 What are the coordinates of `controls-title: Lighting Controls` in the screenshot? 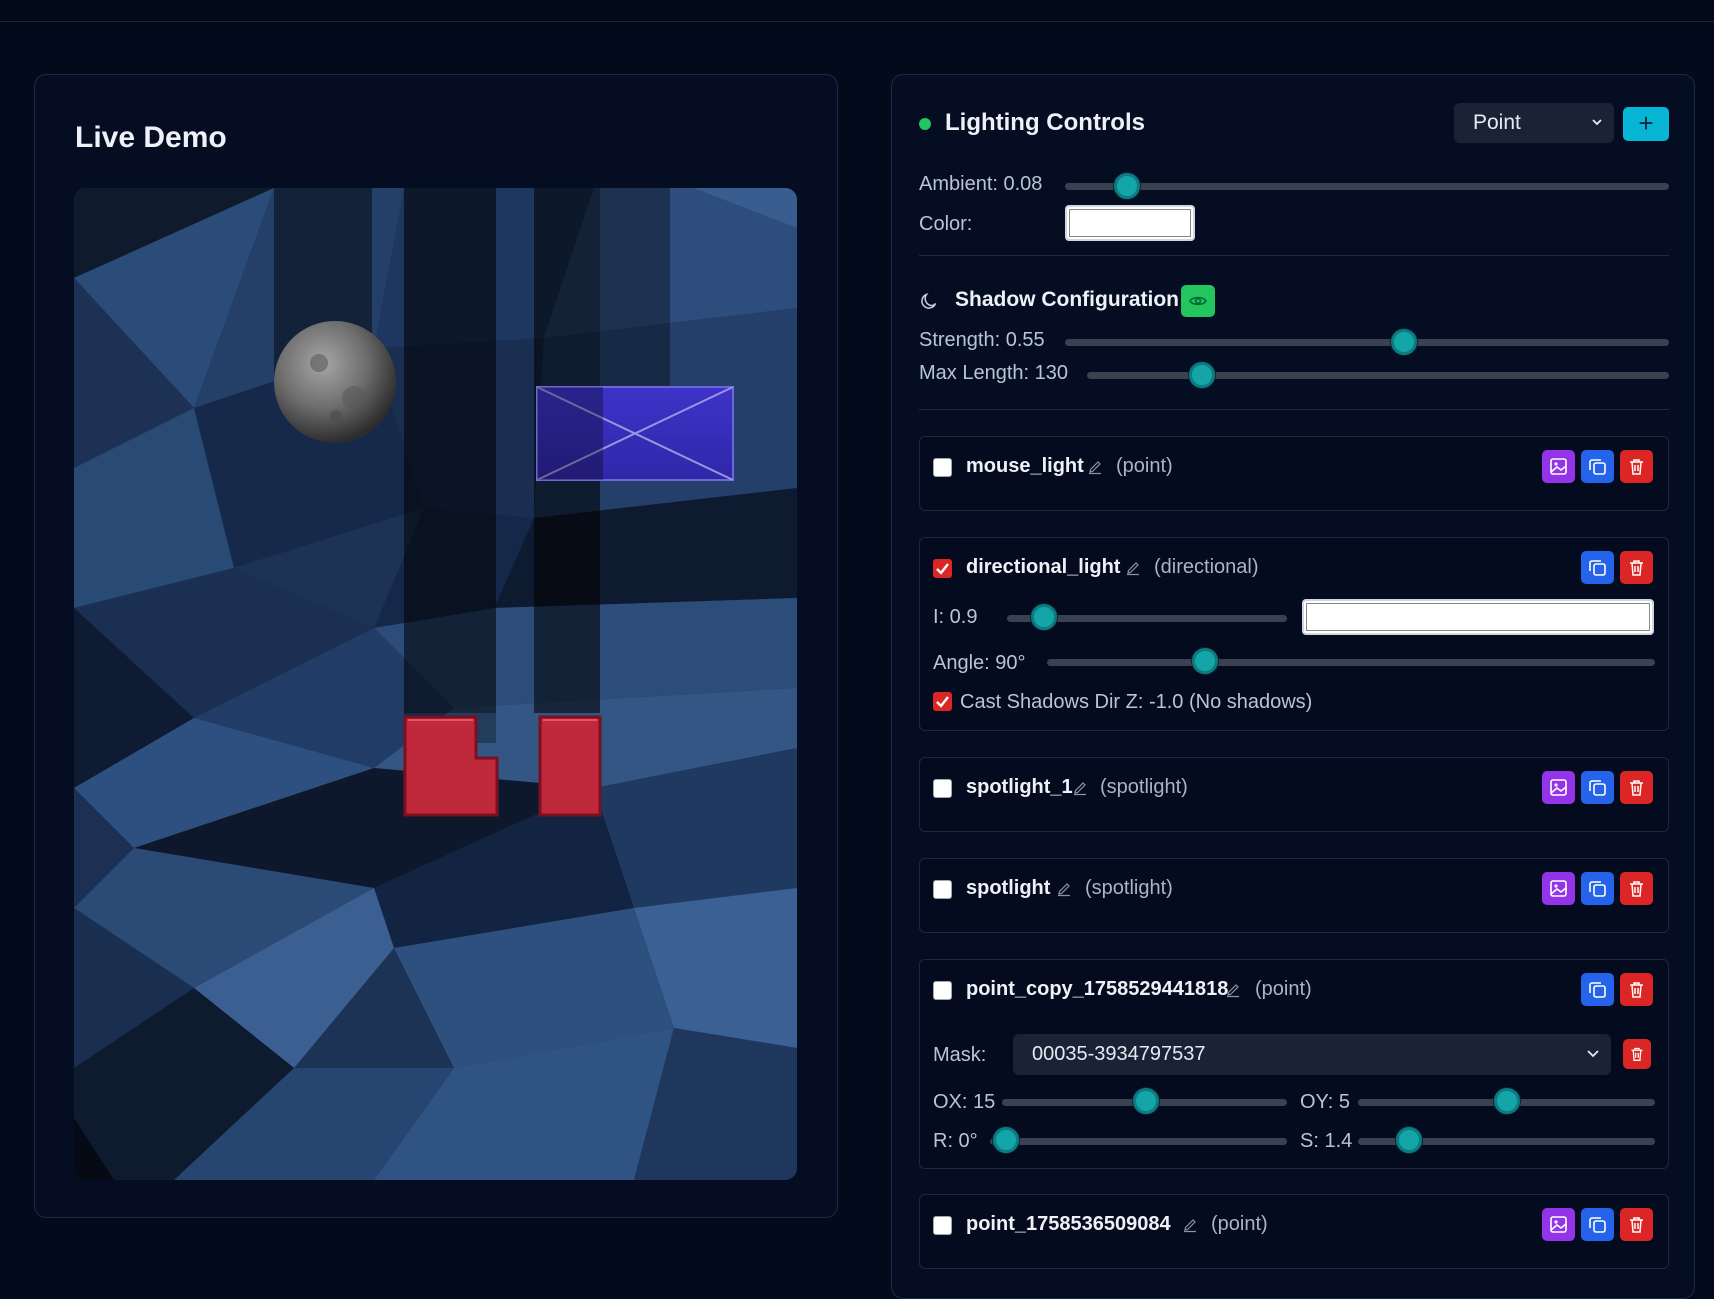 It's located at (1045, 122).